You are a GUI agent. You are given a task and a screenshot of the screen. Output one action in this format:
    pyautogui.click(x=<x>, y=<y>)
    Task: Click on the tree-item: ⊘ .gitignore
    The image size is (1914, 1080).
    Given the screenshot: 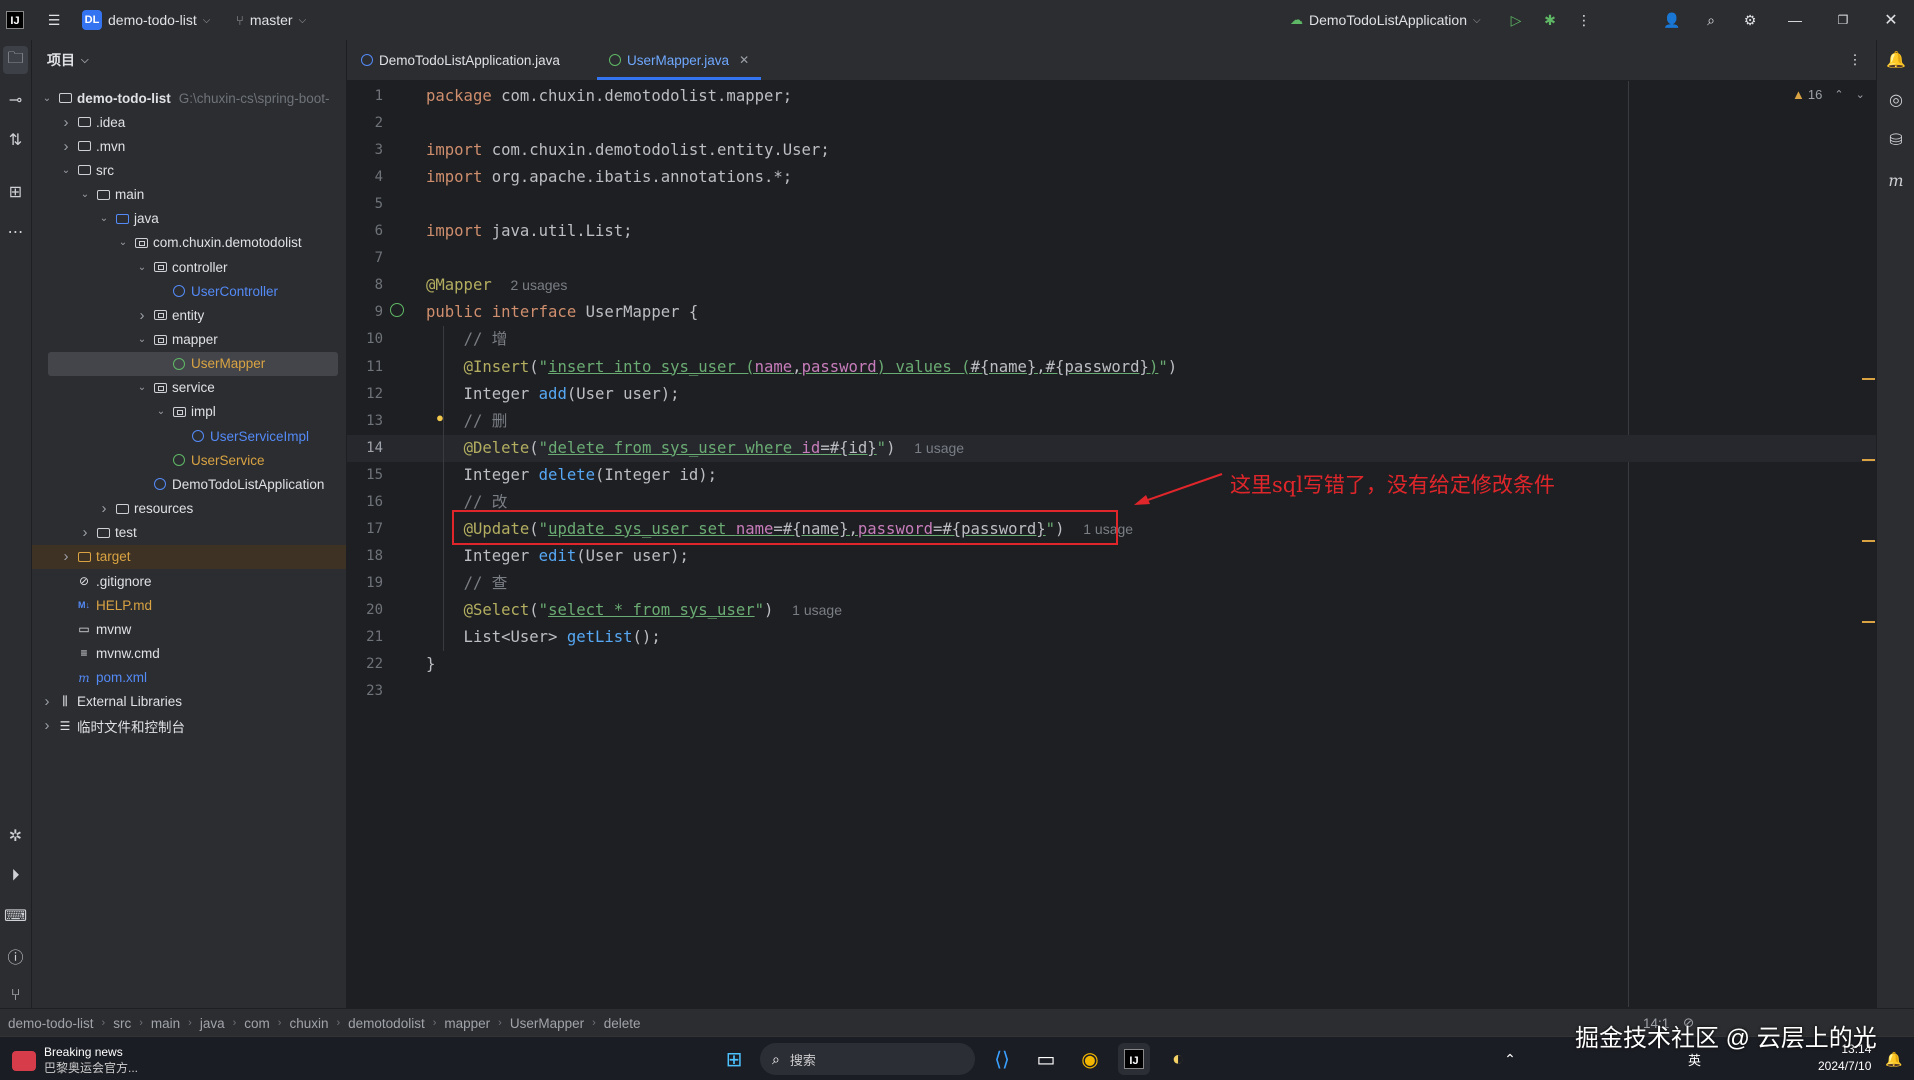 What is the action you would take?
    pyautogui.click(x=189, y=581)
    